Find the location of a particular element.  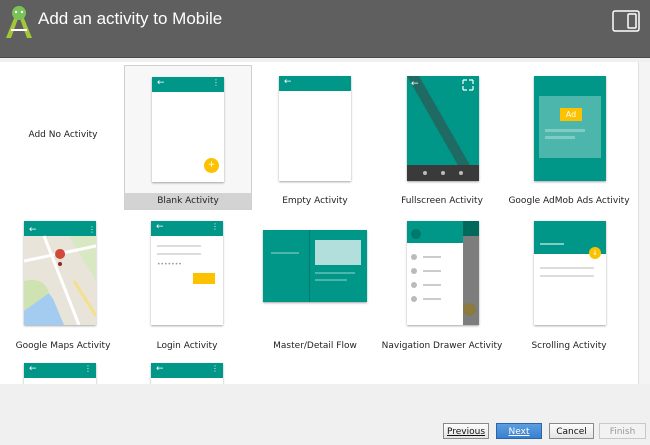

template-preview: ↓ is located at coordinates (570, 273).